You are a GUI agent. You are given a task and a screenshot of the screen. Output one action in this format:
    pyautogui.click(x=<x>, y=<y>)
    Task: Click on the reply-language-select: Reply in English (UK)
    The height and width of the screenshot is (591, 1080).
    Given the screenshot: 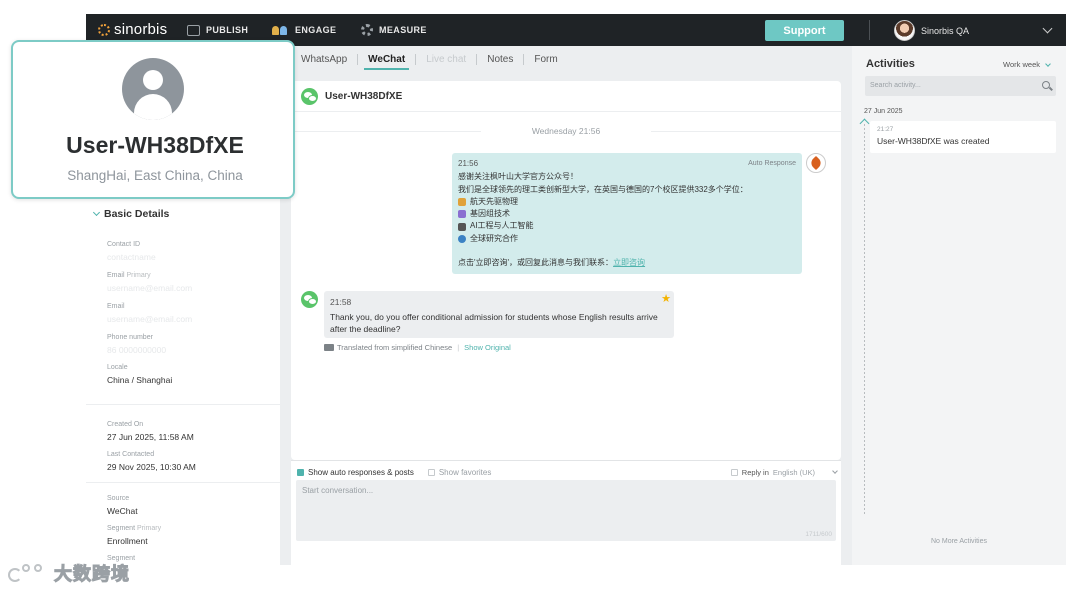 What is the action you would take?
    pyautogui.click(x=784, y=472)
    